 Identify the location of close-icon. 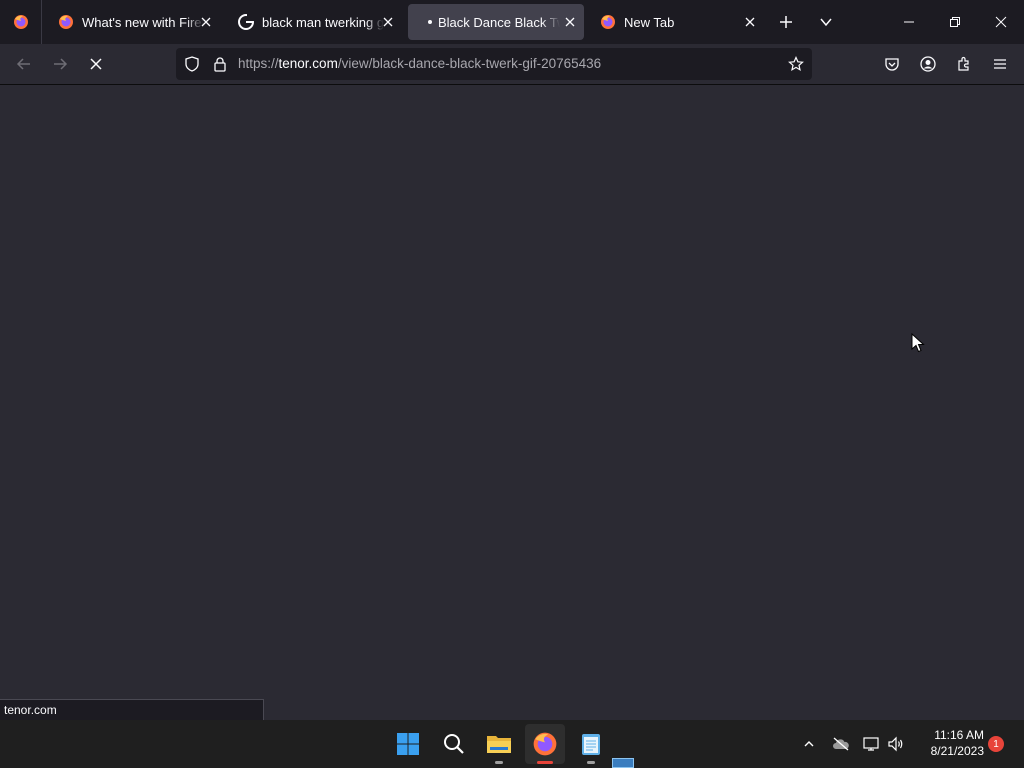
(1001, 22).